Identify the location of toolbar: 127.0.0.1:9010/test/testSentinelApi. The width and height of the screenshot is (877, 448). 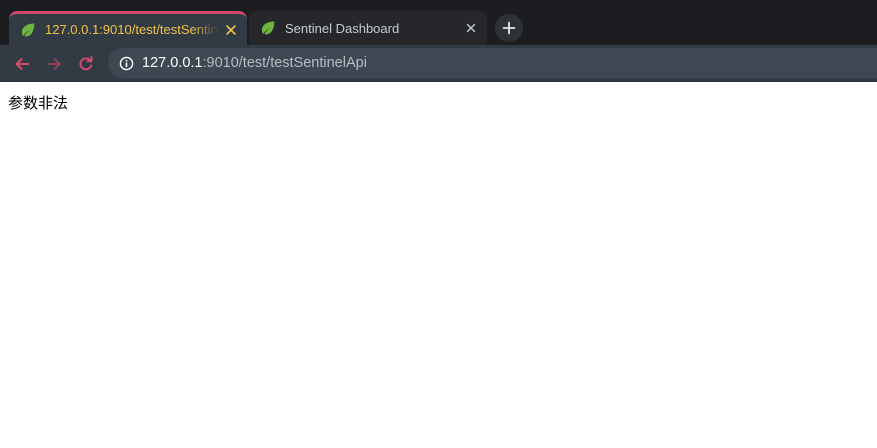
(438, 63).